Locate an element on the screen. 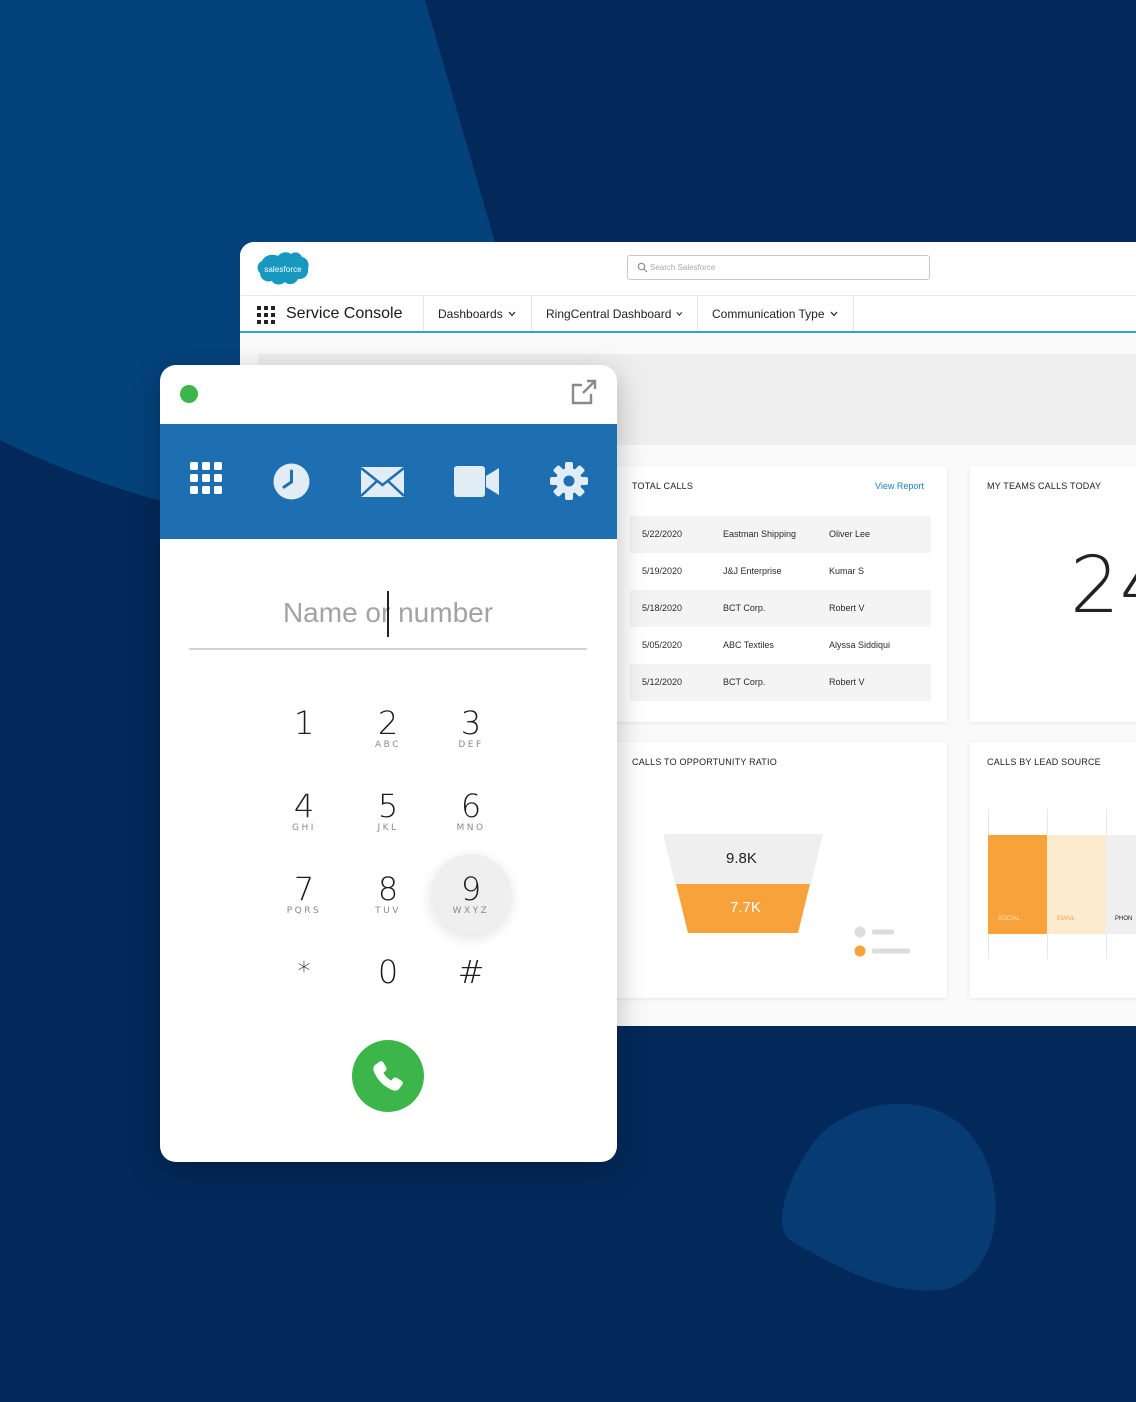  card-title: MY TEAMS CALLS TODAY is located at coordinates (1044, 486).